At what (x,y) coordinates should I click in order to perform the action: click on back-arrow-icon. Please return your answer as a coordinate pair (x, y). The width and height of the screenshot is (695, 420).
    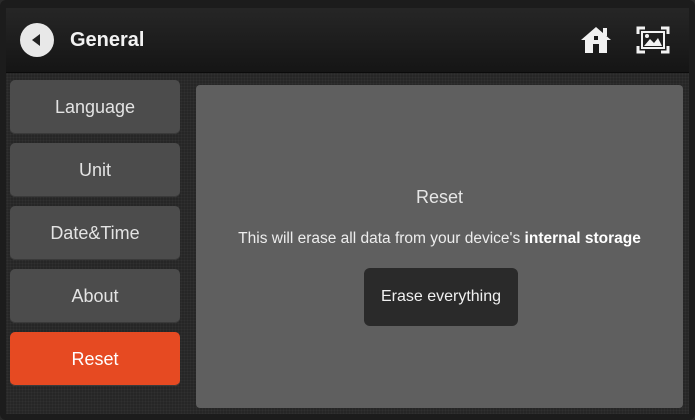
    Looking at the image, I should click on (36, 40).